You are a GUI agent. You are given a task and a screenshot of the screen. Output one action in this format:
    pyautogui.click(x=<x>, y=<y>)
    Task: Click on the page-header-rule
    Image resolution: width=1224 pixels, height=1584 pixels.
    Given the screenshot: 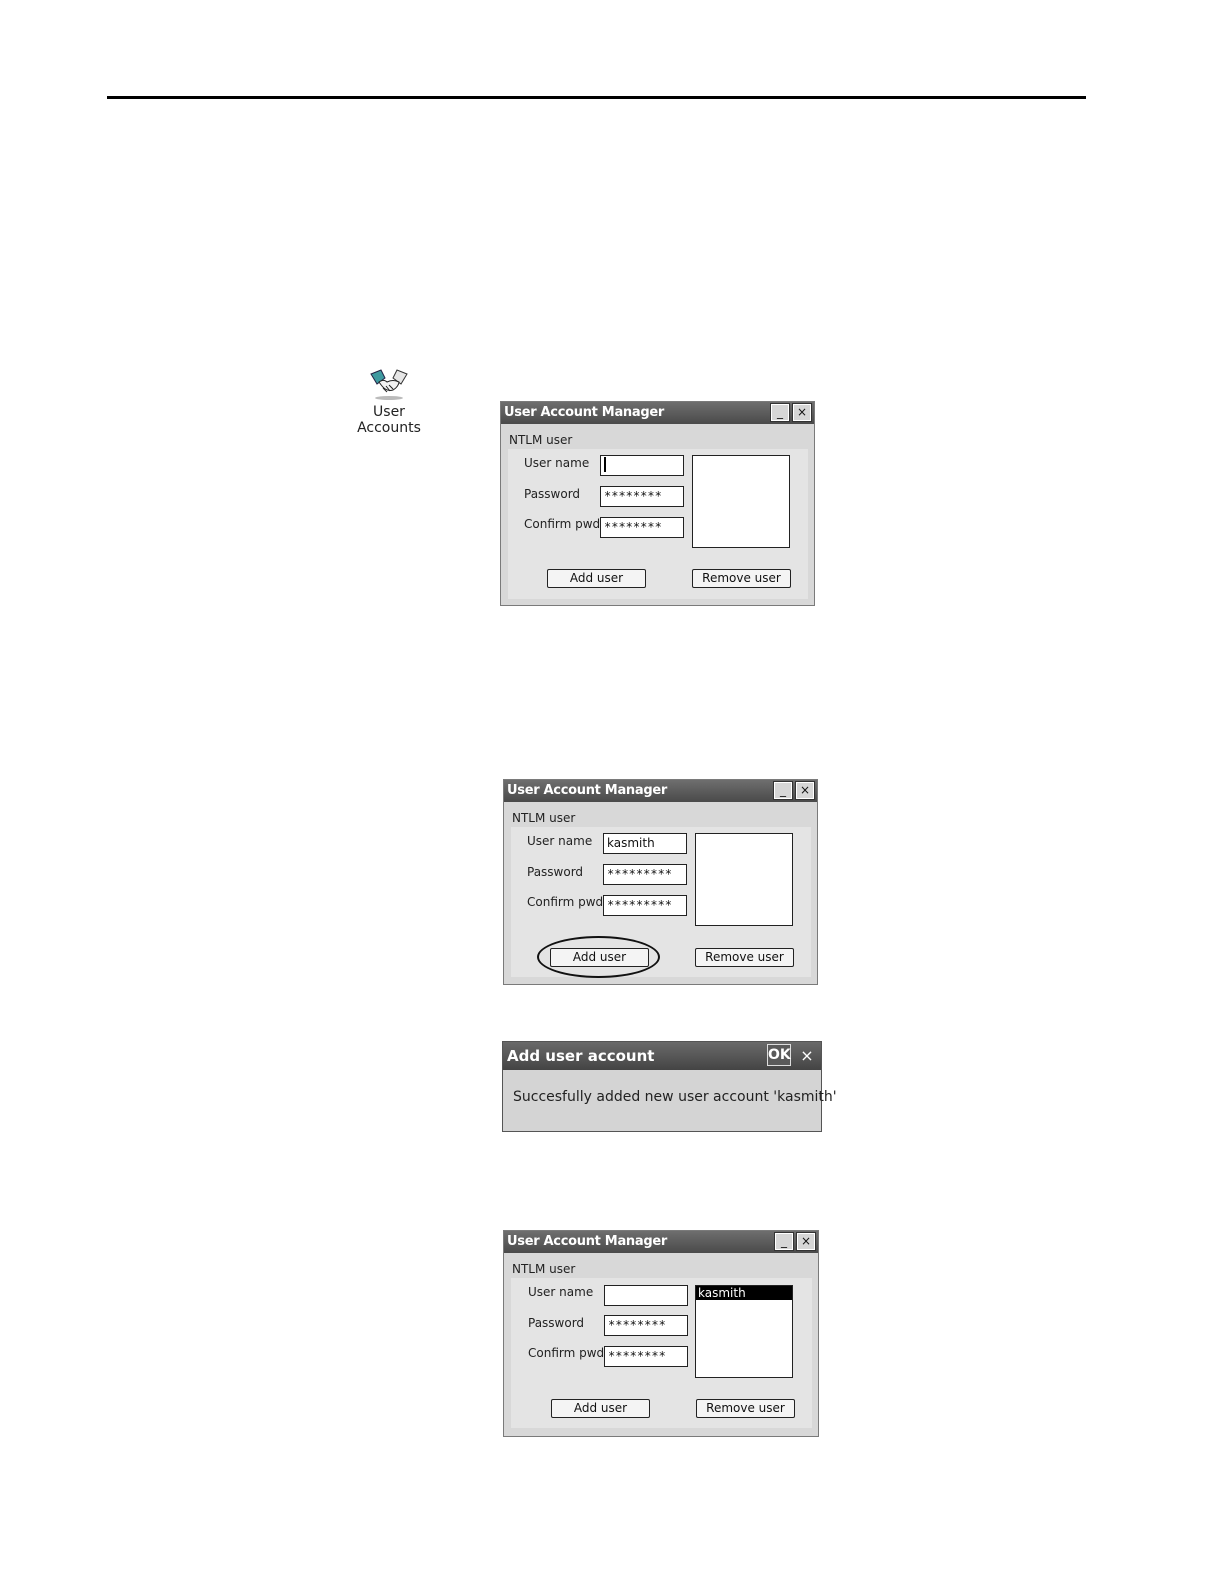 What is the action you would take?
    pyautogui.click(x=596, y=97)
    